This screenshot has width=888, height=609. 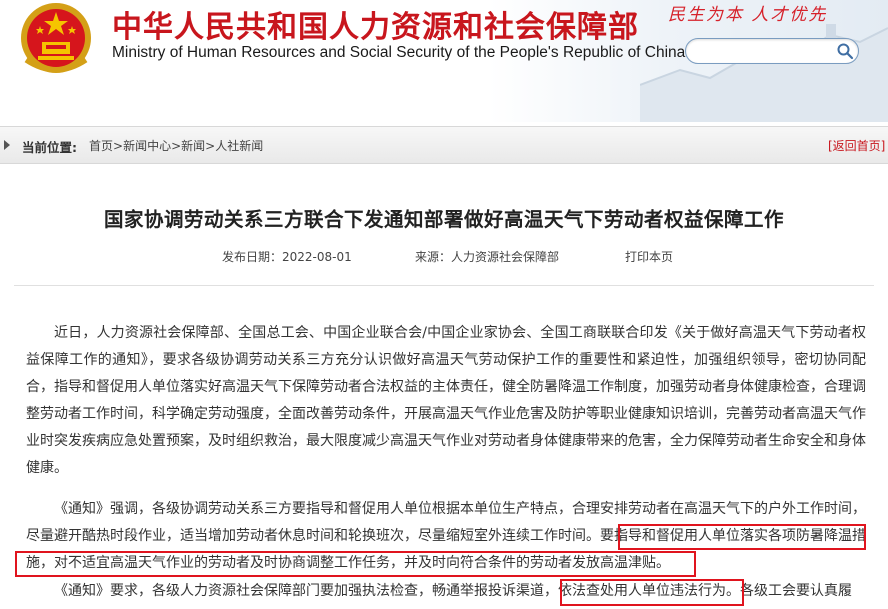 I want to click on back-home-link: [返回首页], so click(x=856, y=145).